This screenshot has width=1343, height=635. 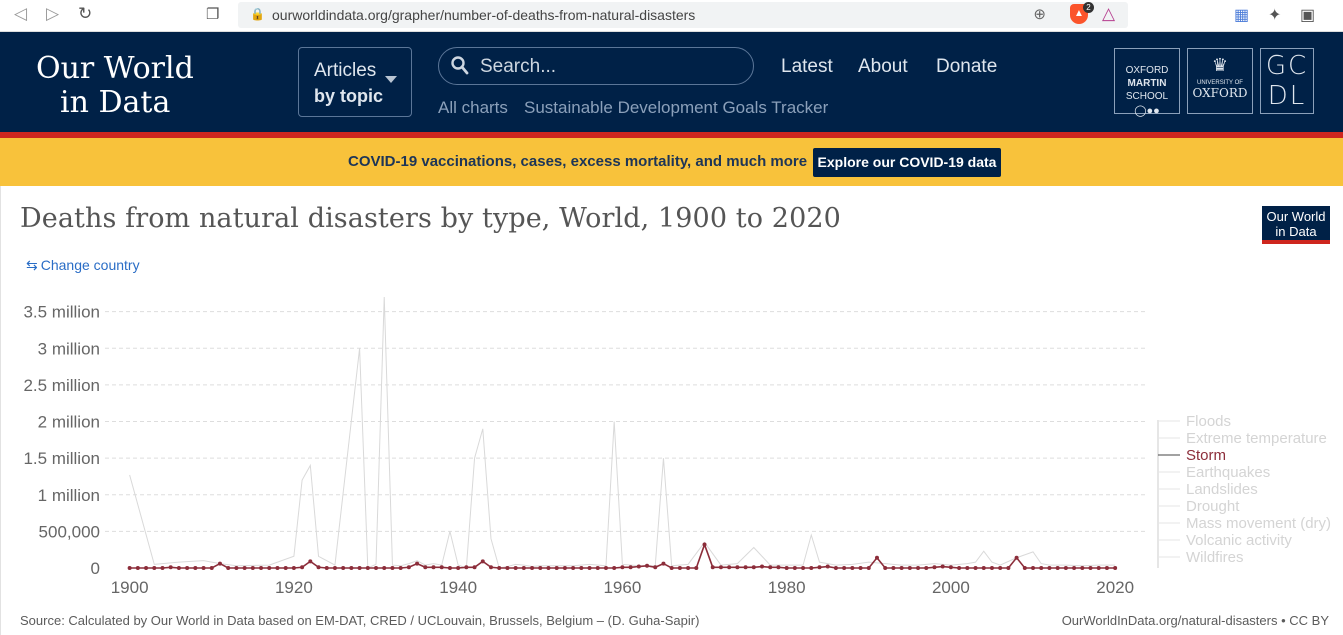 I want to click on nav-donate: Donate, so click(x=966, y=67).